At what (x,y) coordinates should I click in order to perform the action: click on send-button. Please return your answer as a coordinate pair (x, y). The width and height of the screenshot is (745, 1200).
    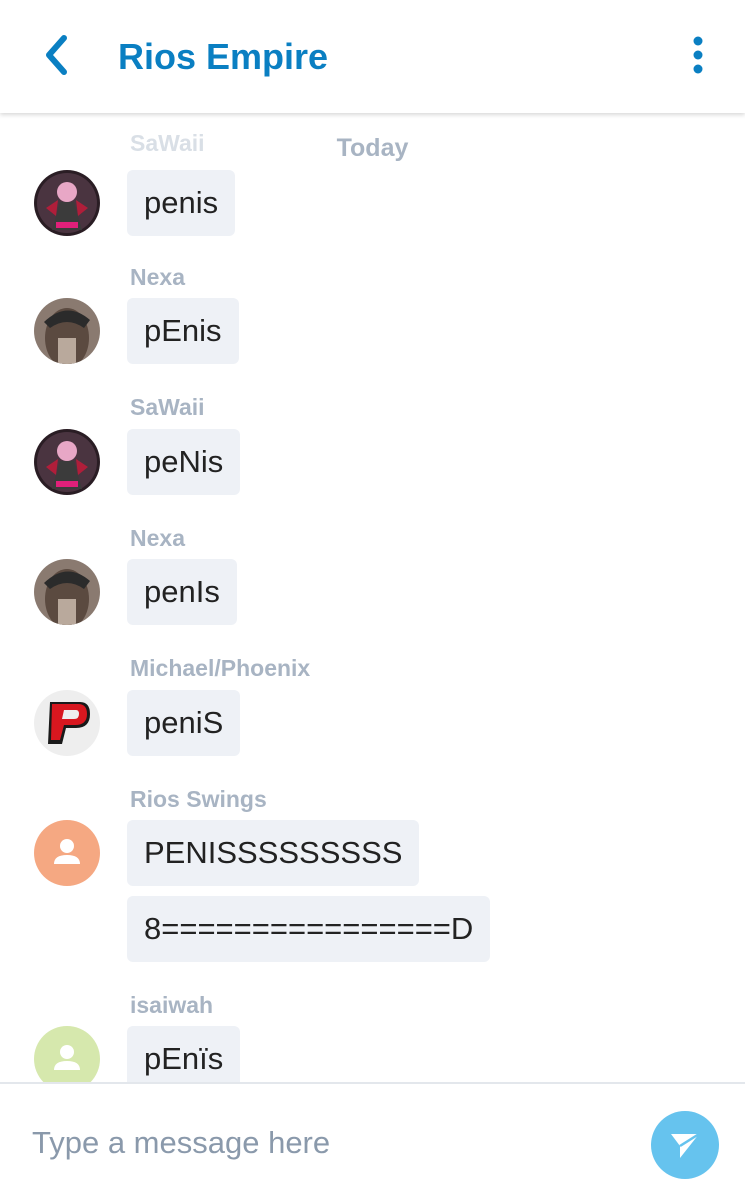
    Looking at the image, I should click on (685, 1145).